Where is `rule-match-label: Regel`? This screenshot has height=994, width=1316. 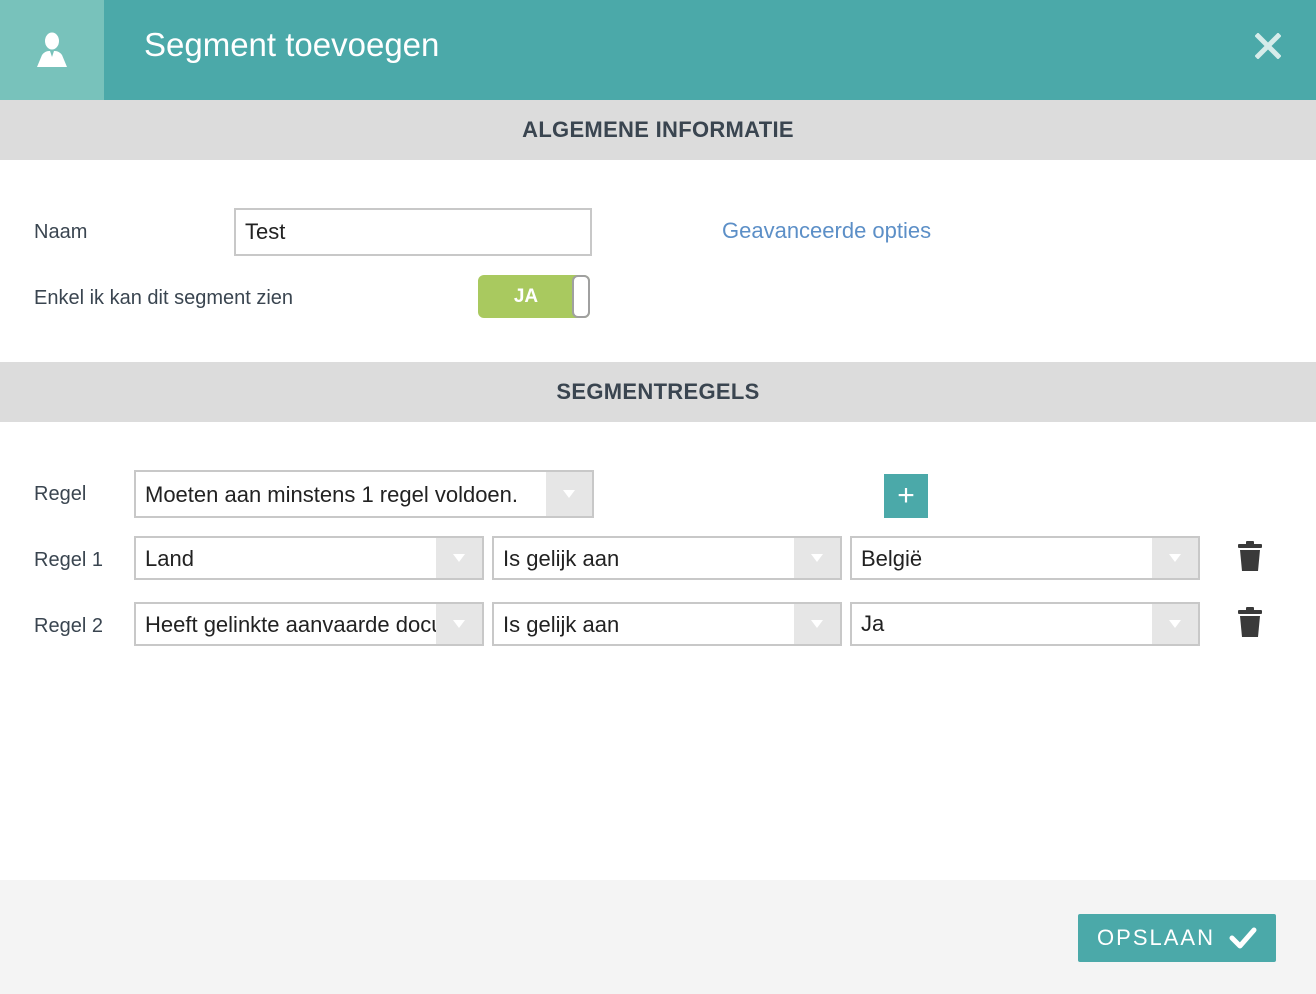 rule-match-label: Regel is located at coordinates (60, 494).